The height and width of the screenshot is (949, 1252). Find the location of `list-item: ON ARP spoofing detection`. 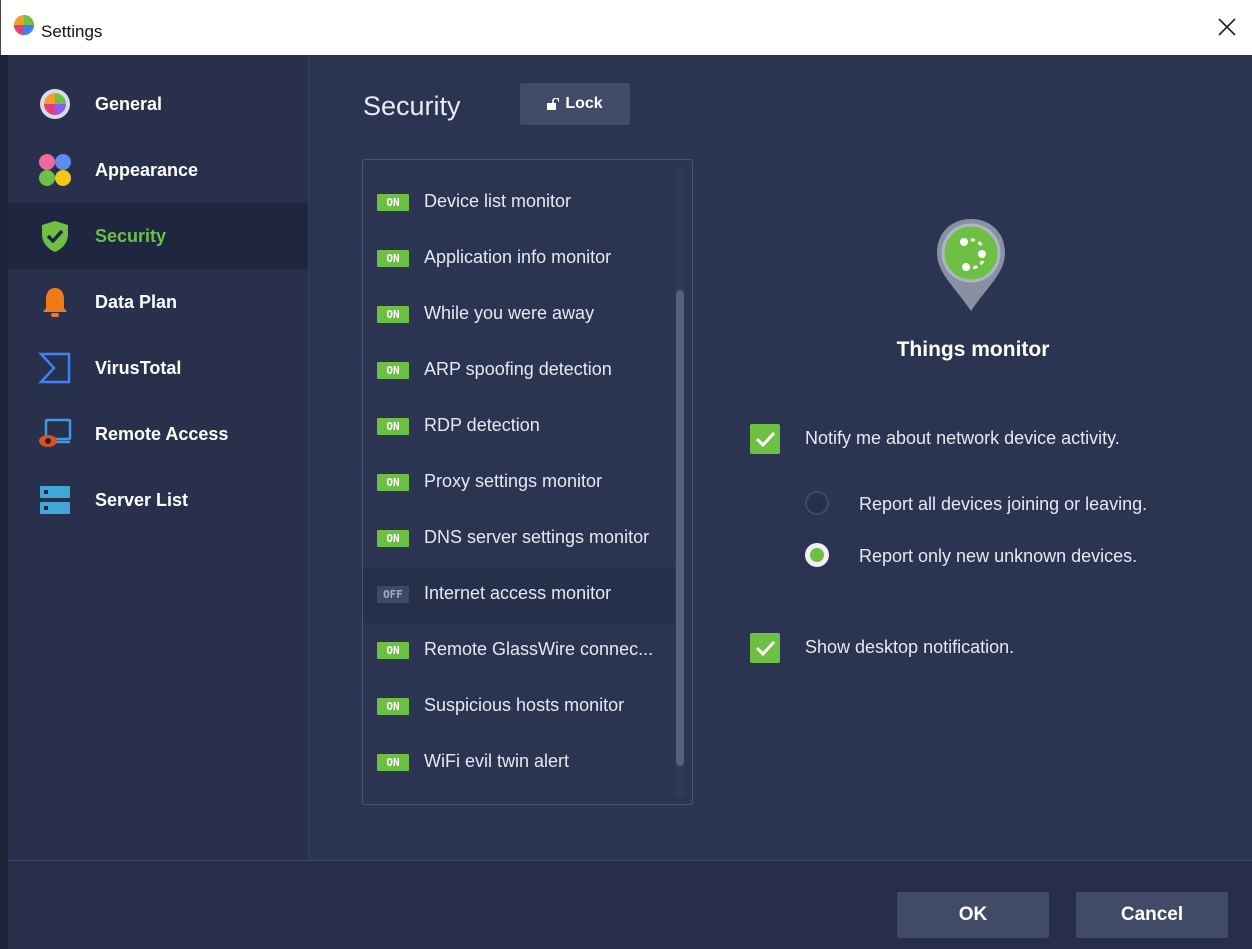

list-item: ON ARP spoofing detection is located at coordinates (519, 371).